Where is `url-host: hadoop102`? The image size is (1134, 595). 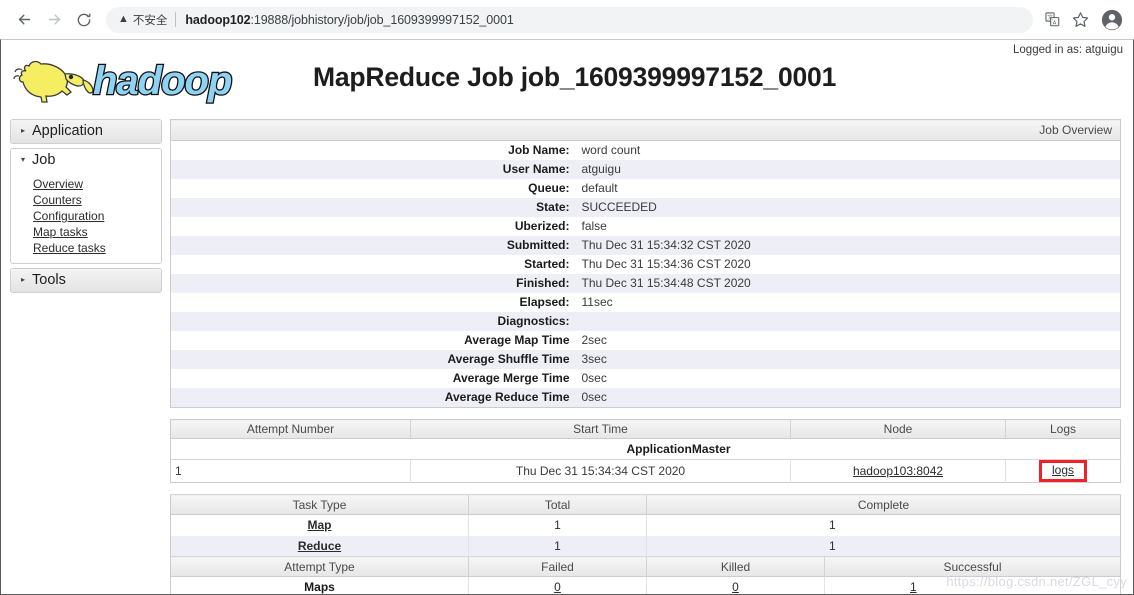
url-host: hadoop102 is located at coordinates (218, 19).